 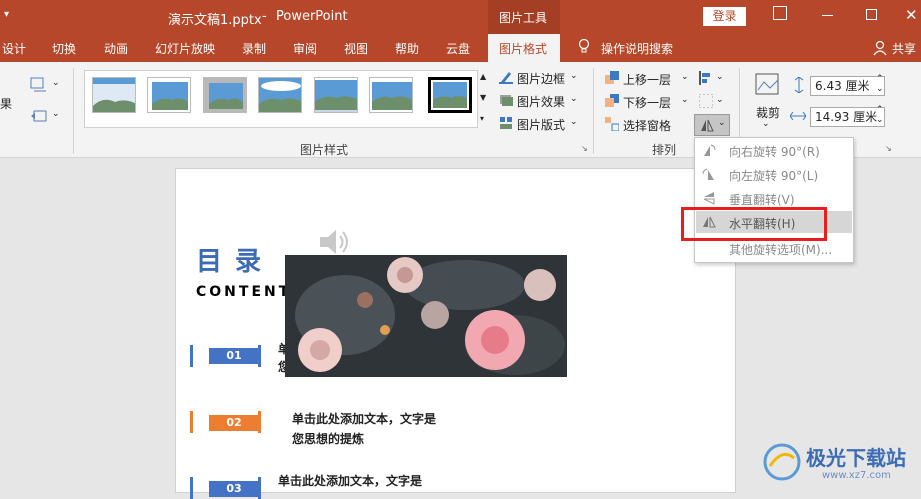 I want to click on height-value: 6.43 厘米, so click(x=842, y=86).